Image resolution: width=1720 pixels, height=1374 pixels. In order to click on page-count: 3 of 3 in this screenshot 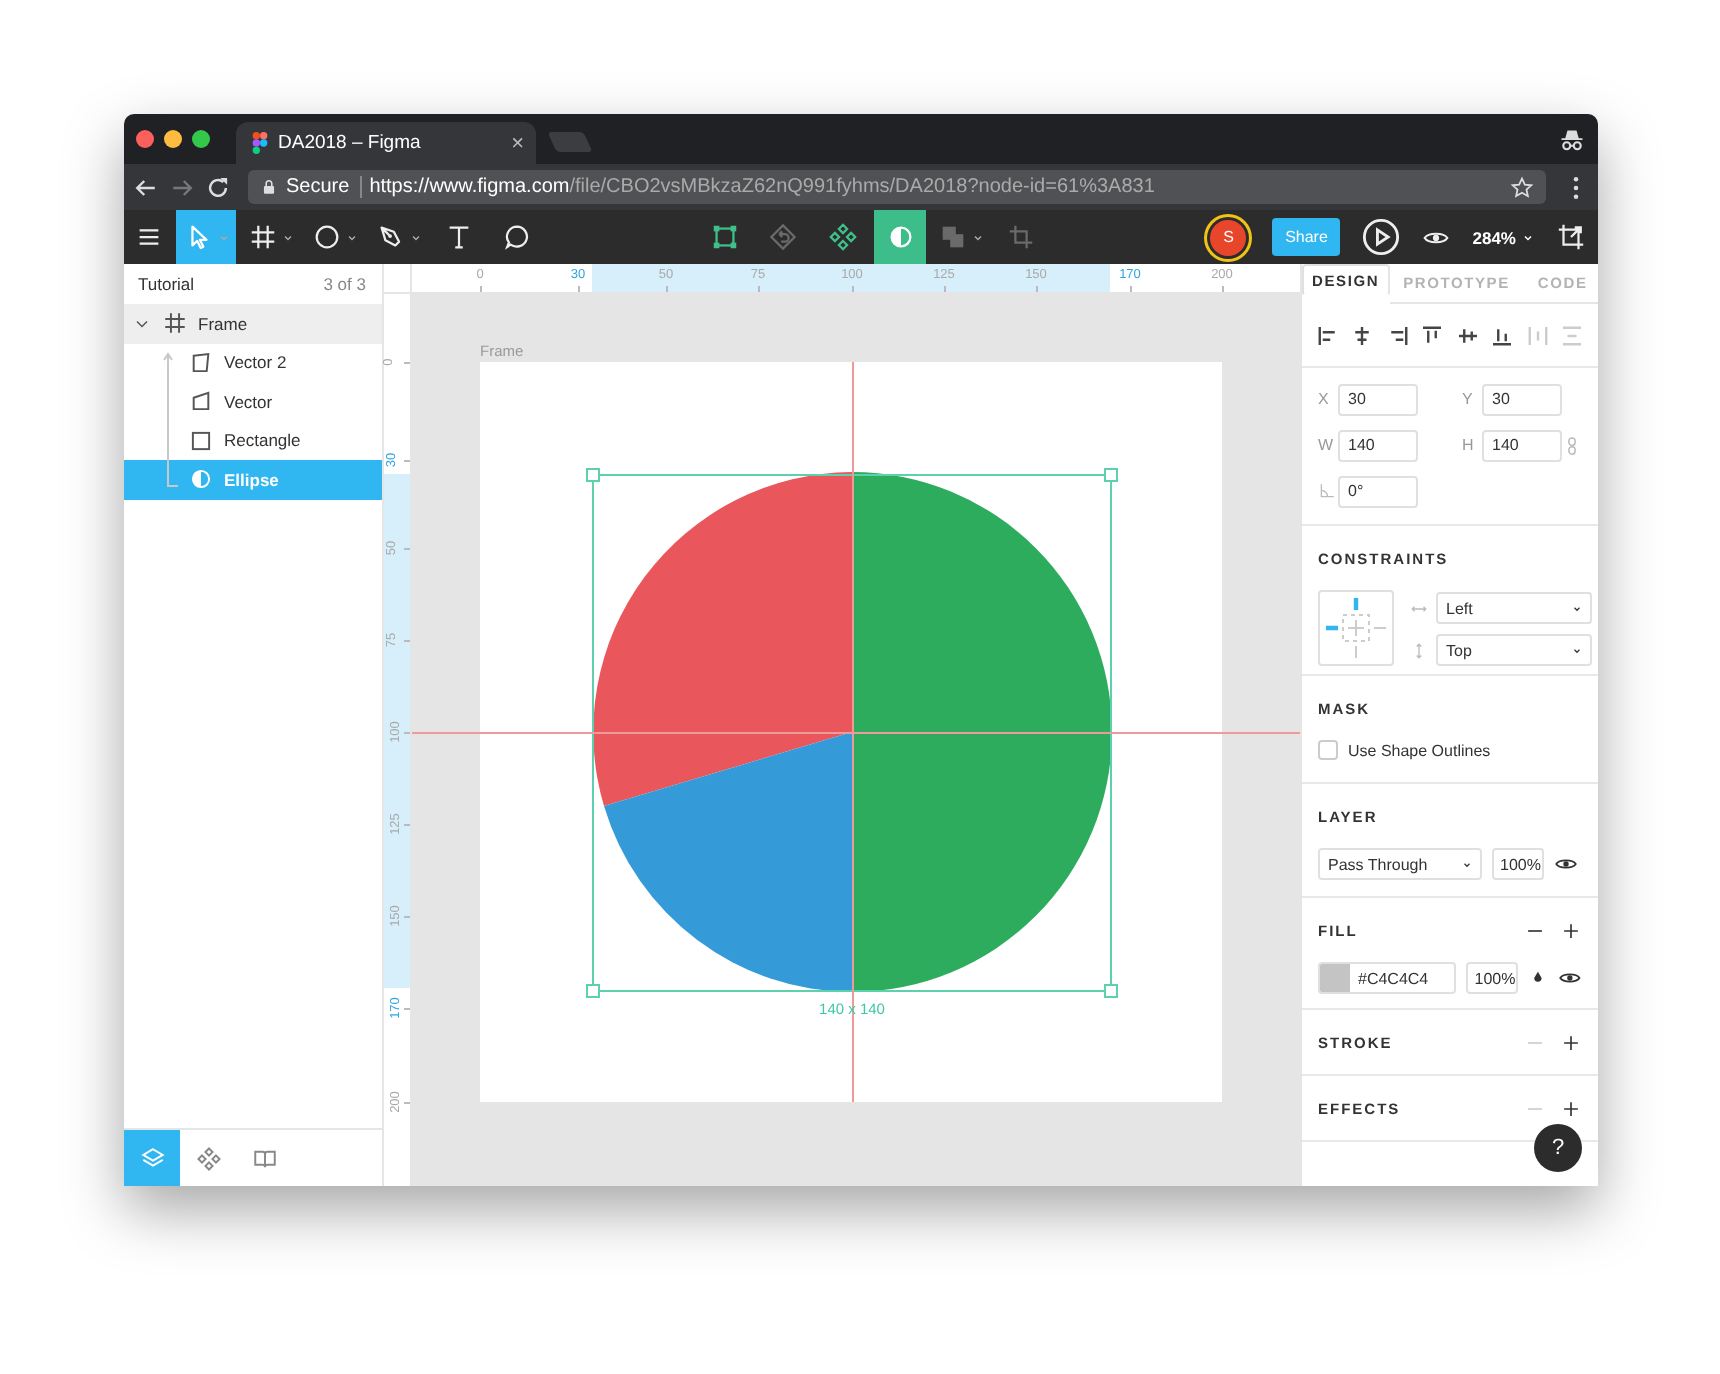, I will do `click(344, 284)`.